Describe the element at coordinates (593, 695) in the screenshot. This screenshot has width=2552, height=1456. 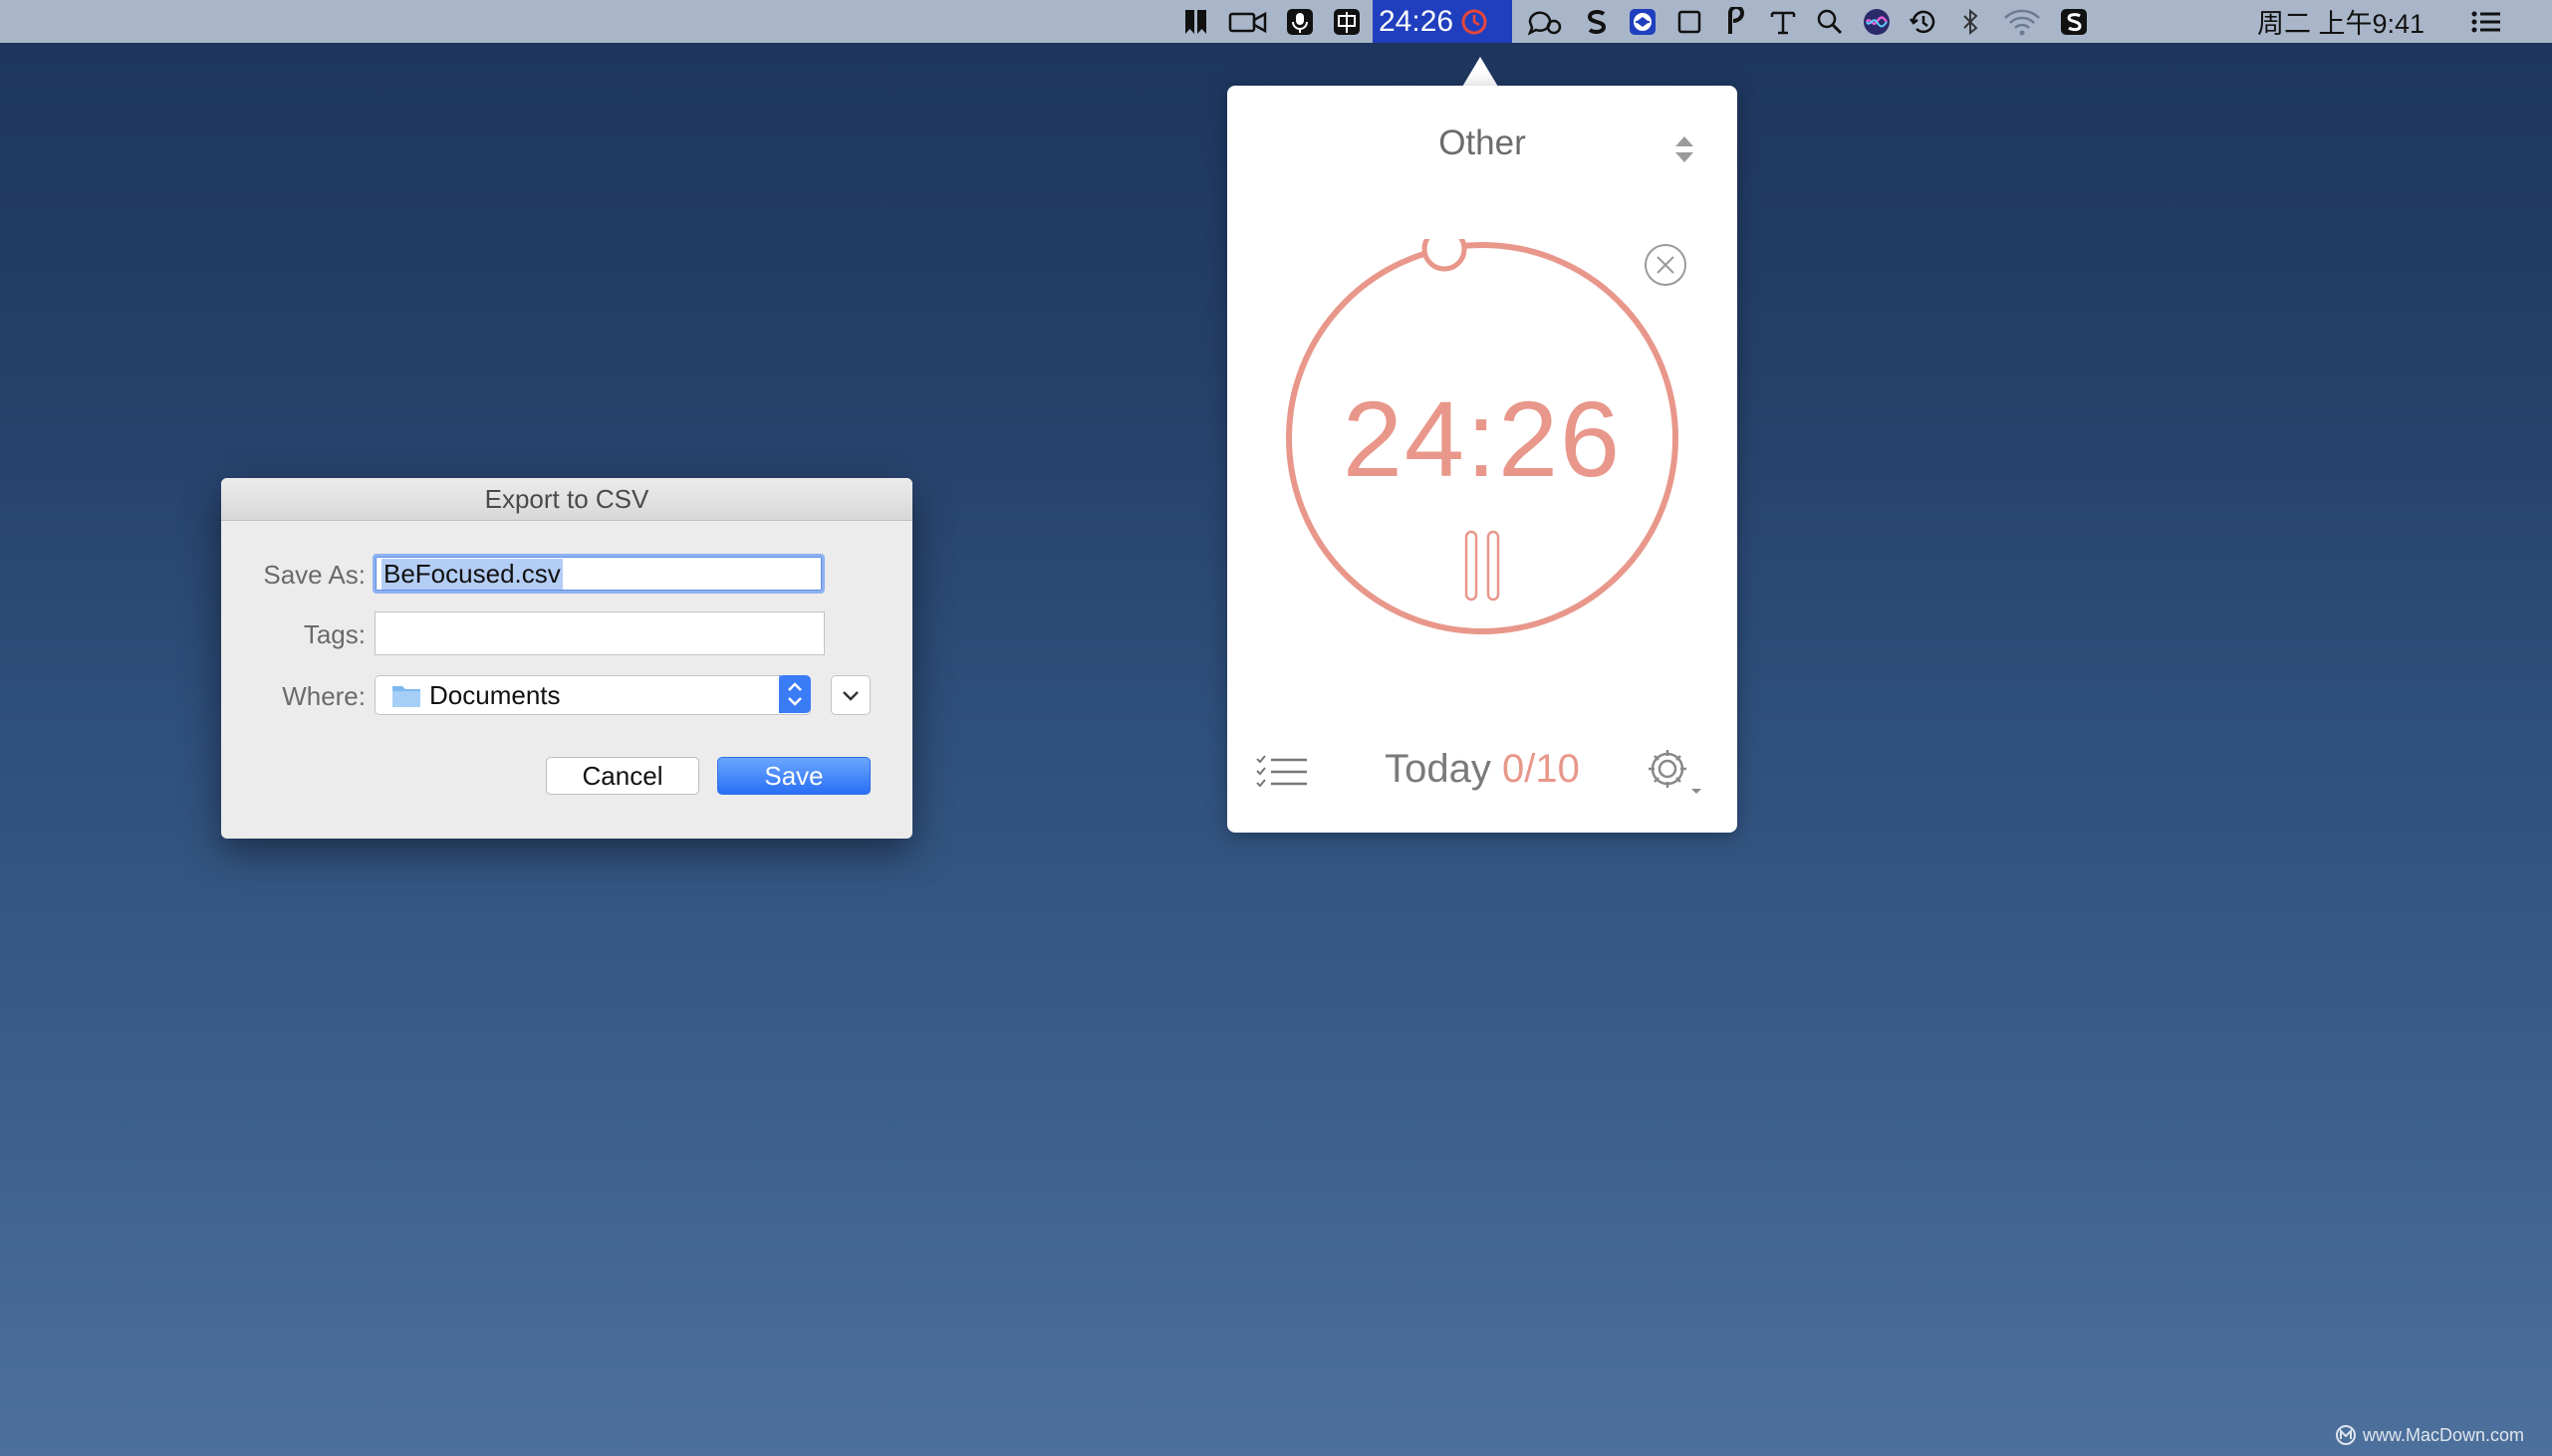
I see `where-select: Documents` at that location.